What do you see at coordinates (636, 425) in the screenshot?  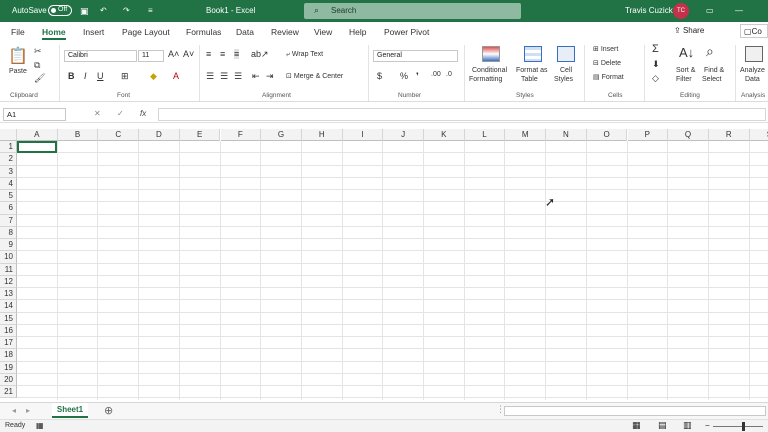 I see `normal-view-icon: ▦` at bounding box center [636, 425].